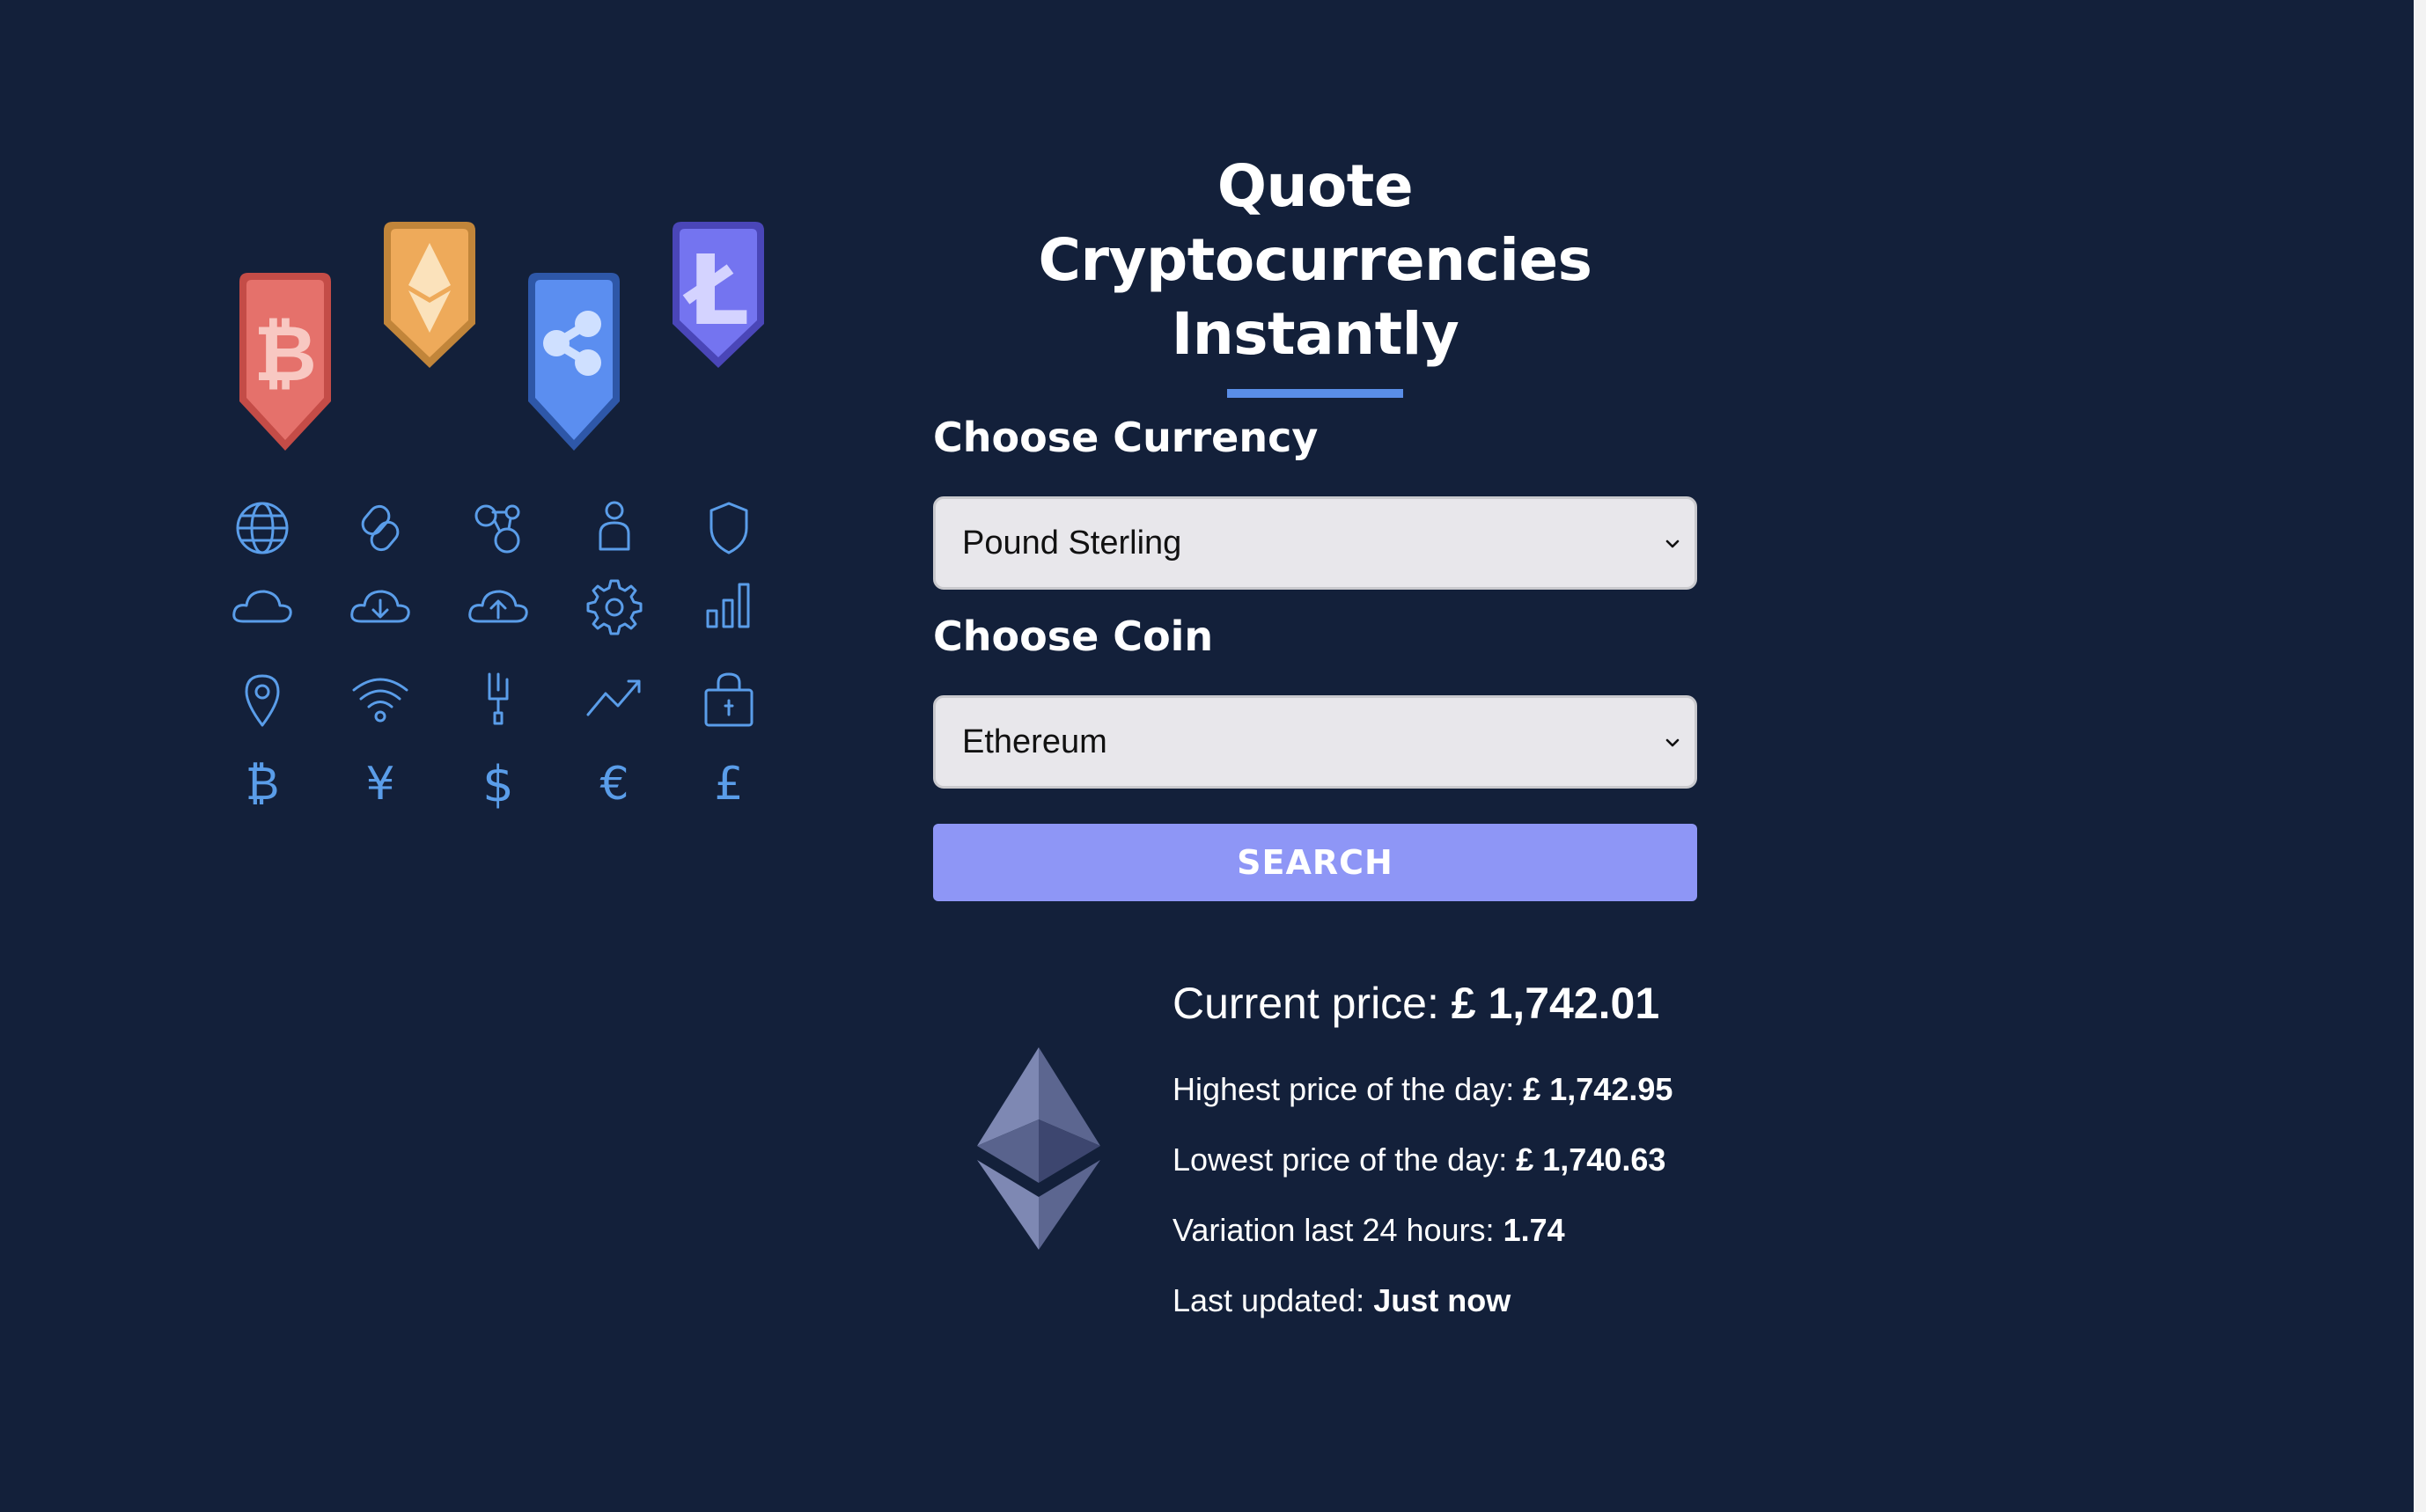 This screenshot has width=2426, height=1512. I want to click on cloud-download-icon, so click(380, 607).